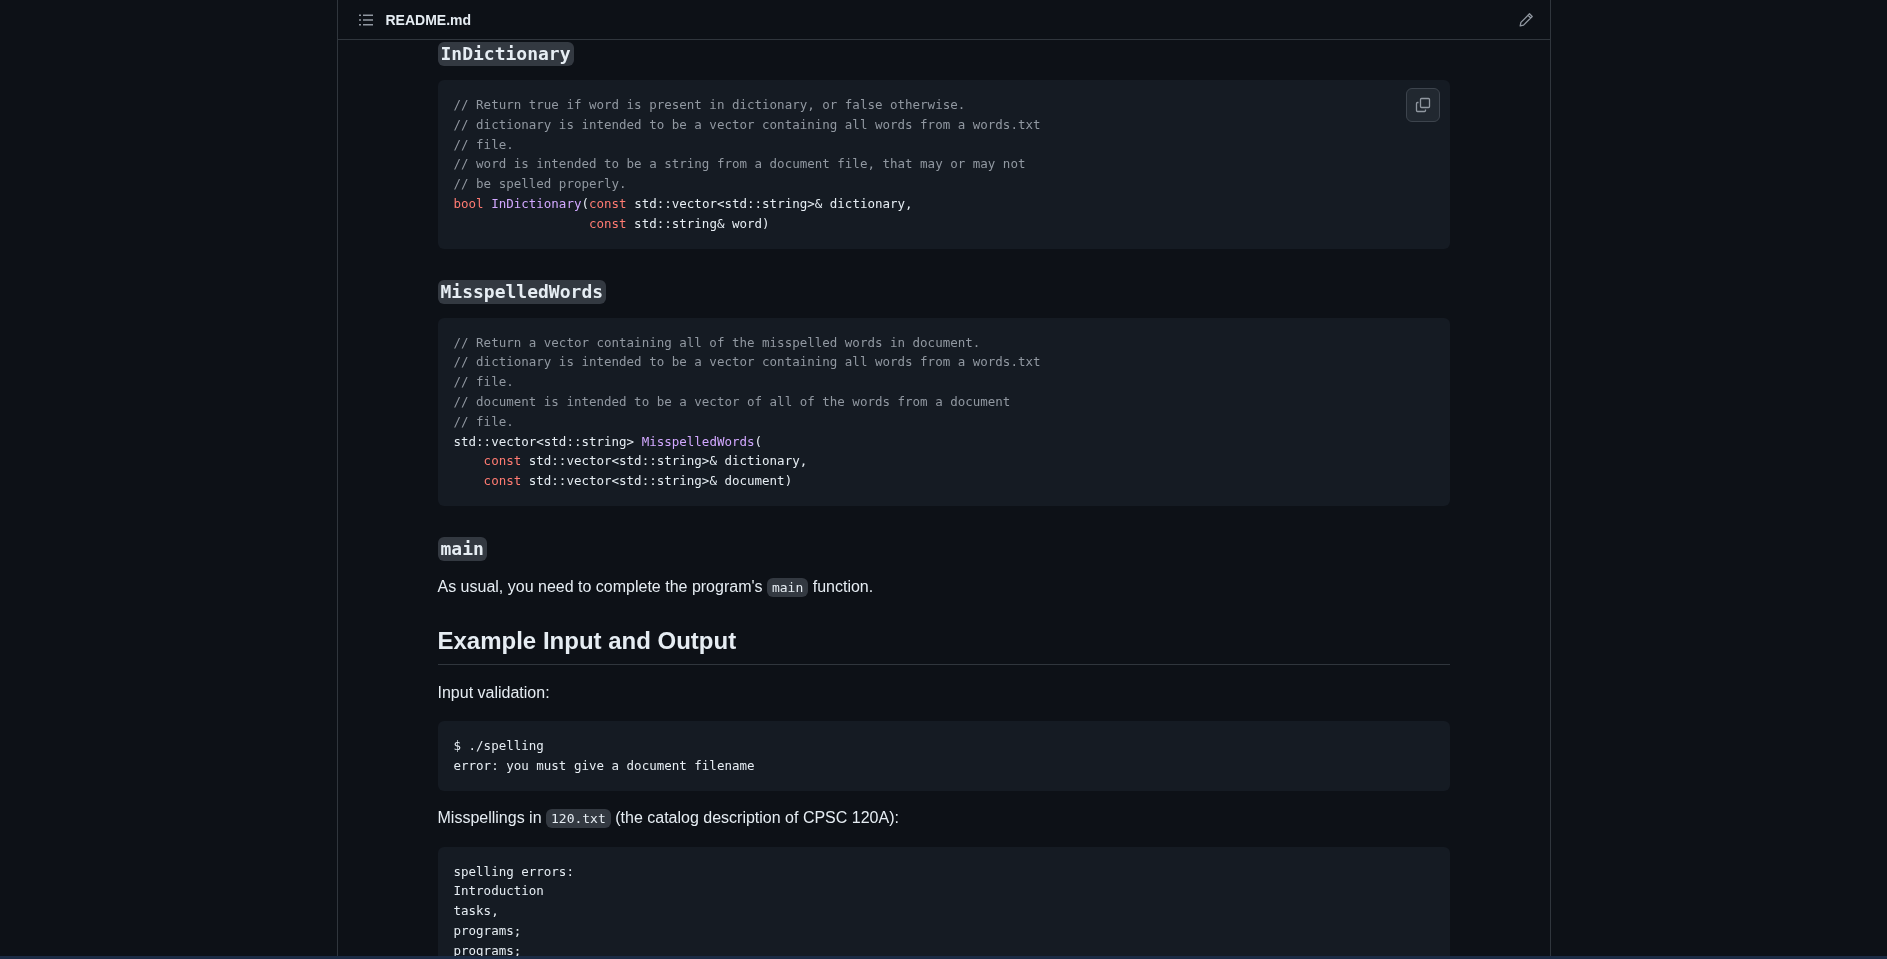 Image resolution: width=1887 pixels, height=959 pixels. Describe the element at coordinates (678, 223) in the screenshot. I see `code-line: const std::string& word)` at that location.